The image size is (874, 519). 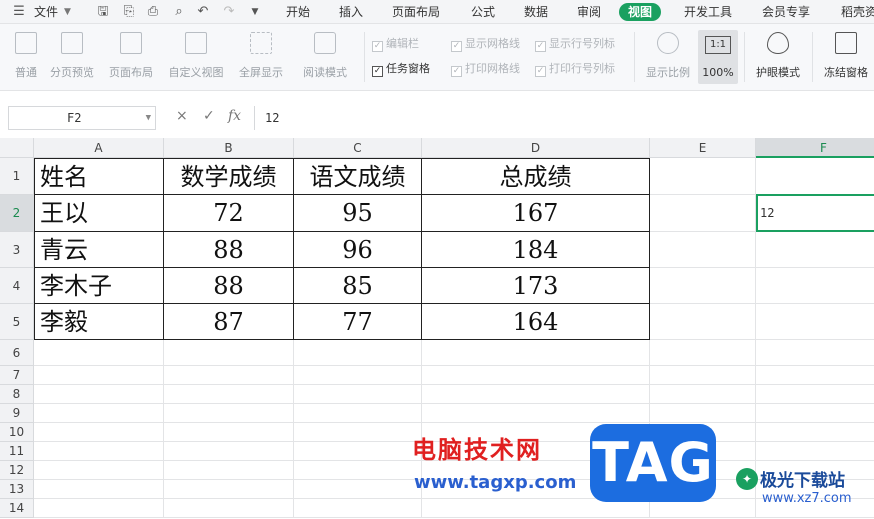 What do you see at coordinates (26, 58) in the screenshot?
I see `normal-view-button: 普通` at bounding box center [26, 58].